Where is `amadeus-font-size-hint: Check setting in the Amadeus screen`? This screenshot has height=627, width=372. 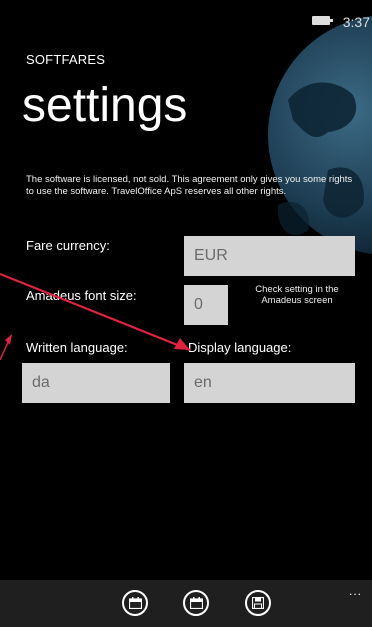 amadeus-font-size-hint: Check setting in the Amadeus screen is located at coordinates (297, 295).